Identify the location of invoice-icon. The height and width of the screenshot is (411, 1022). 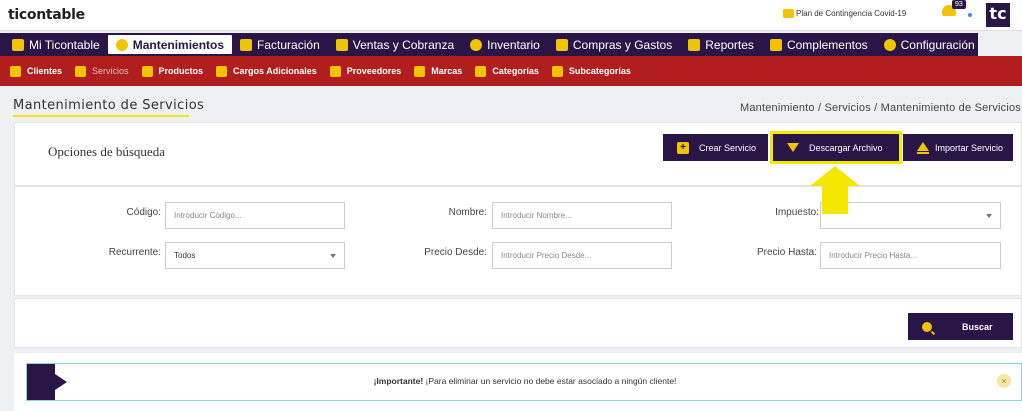
(246, 44).